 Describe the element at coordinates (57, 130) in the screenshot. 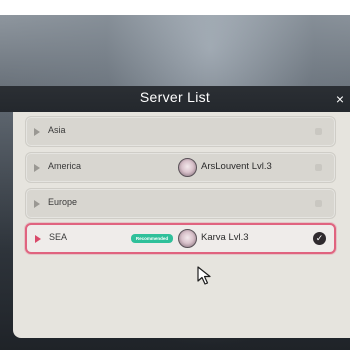

I see `server-name: Asia` at that location.